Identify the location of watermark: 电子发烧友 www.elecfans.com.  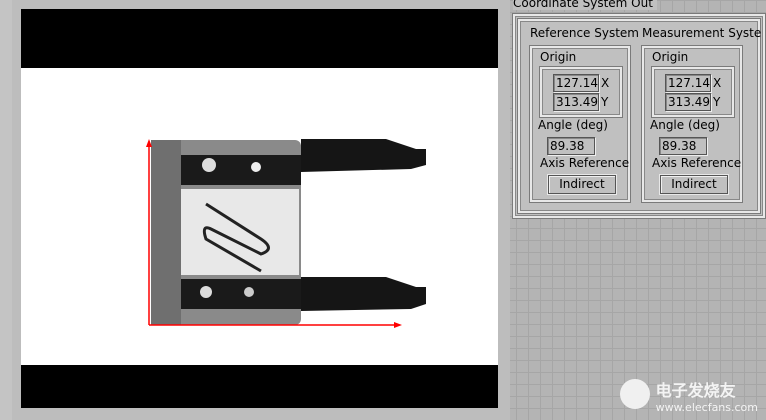
(688, 395).